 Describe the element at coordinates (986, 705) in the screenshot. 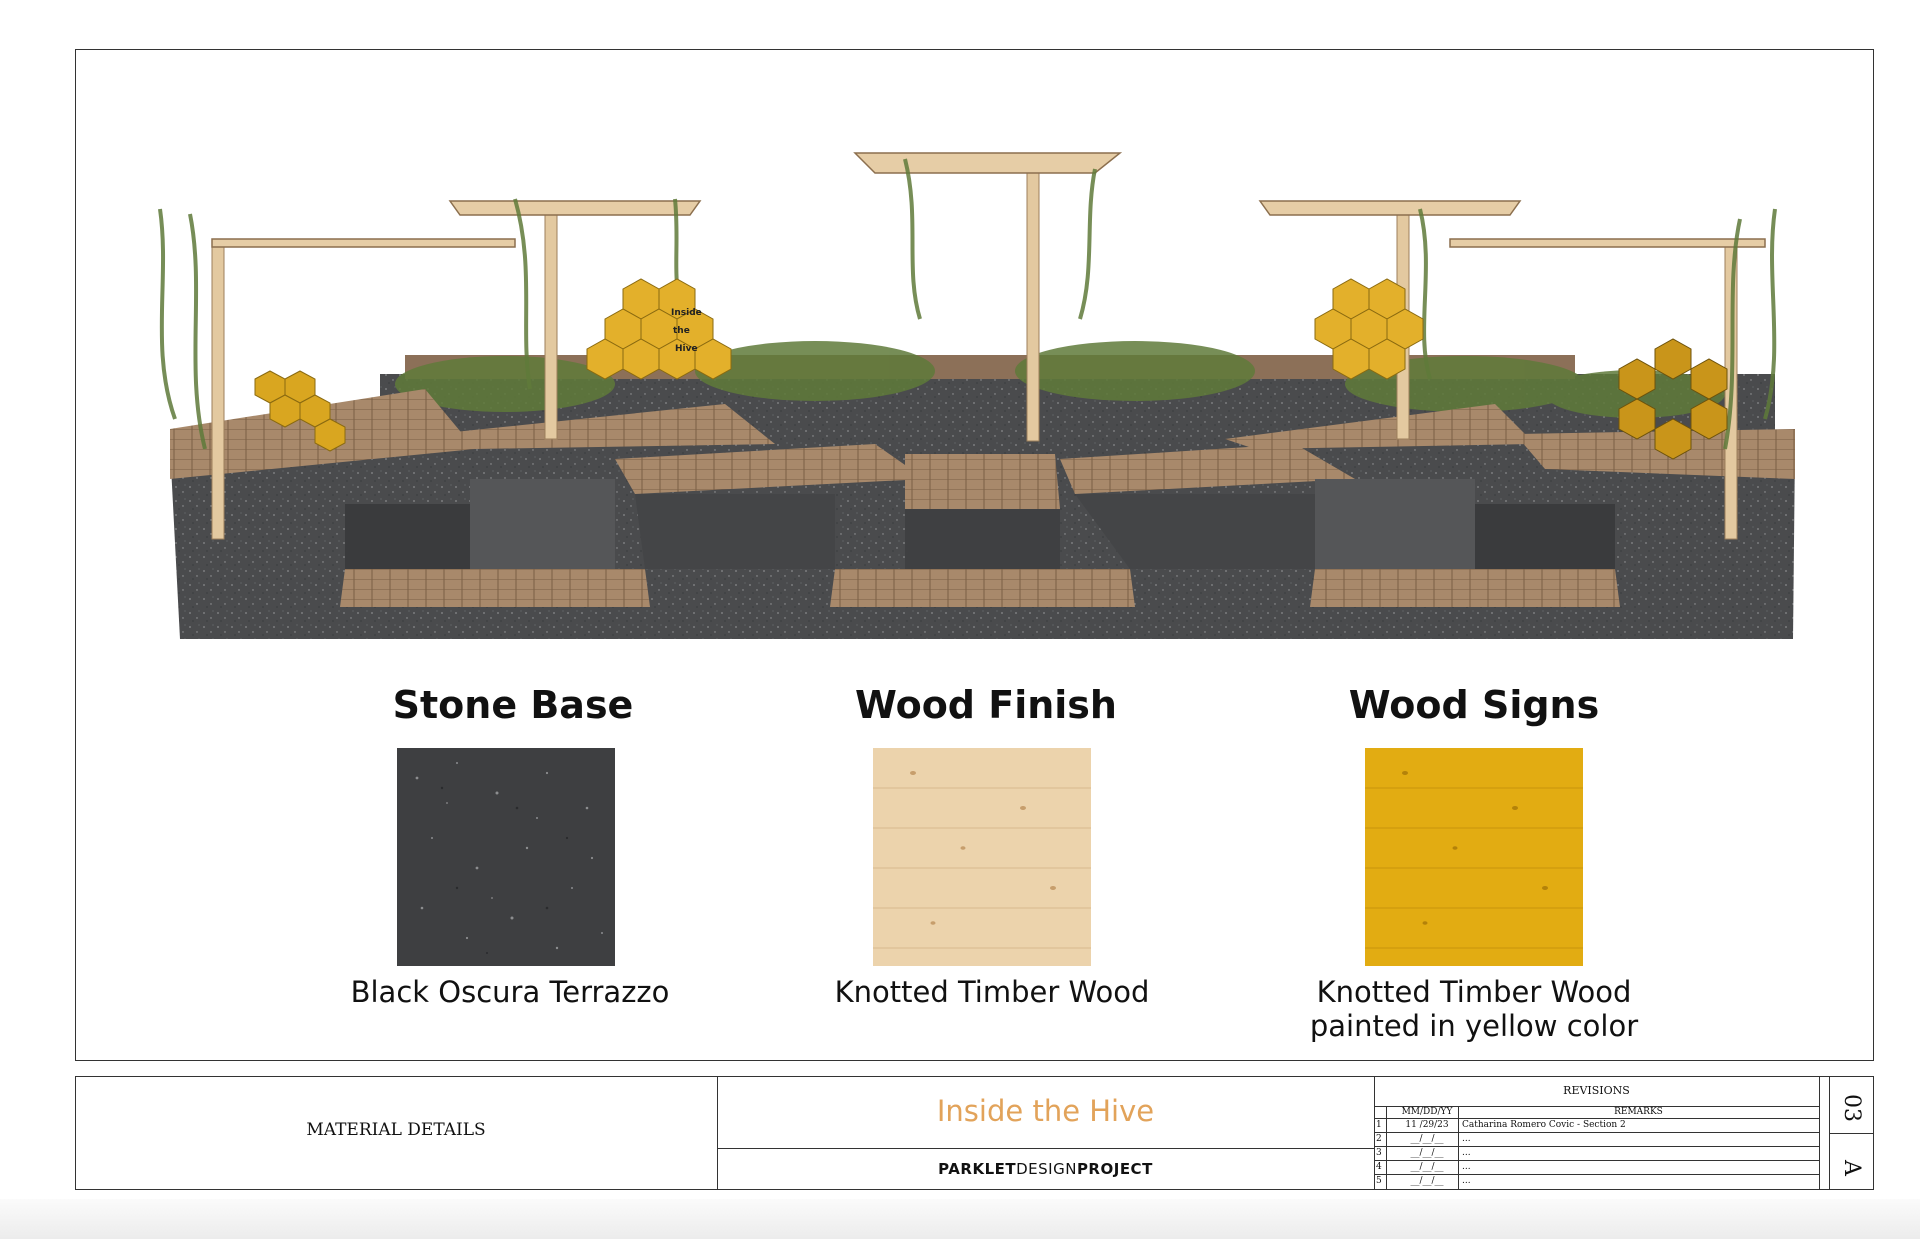

I see `material-title-wood-finish: Wood Finish` at that location.